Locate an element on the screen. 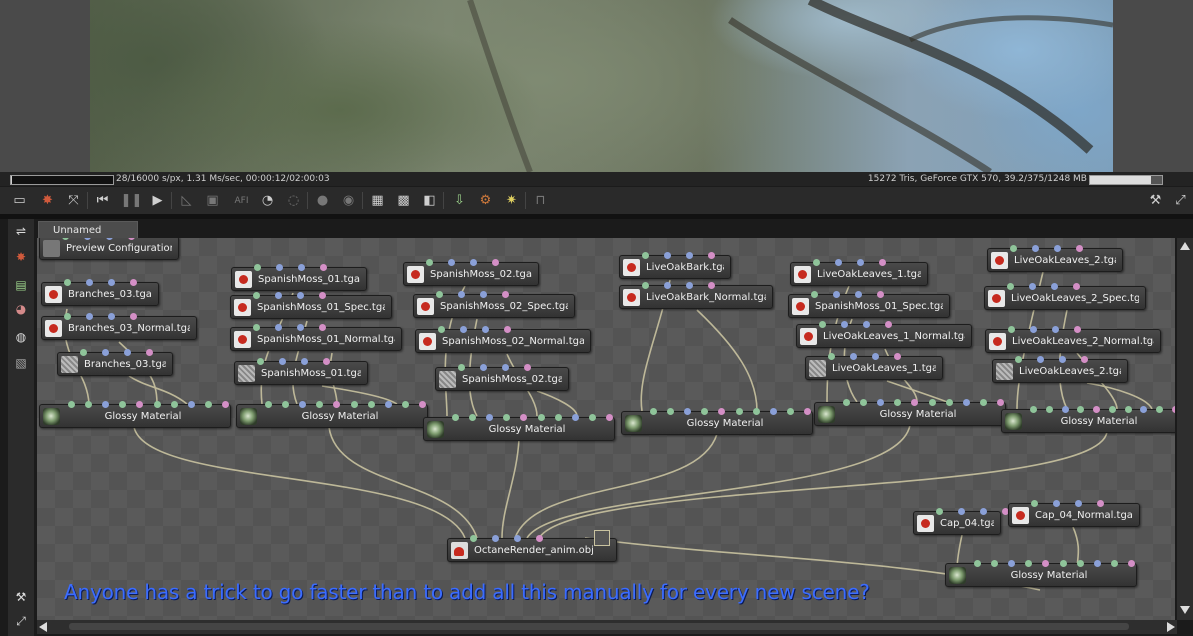  sphere-alt-icon: ◉ is located at coordinates (348, 200).